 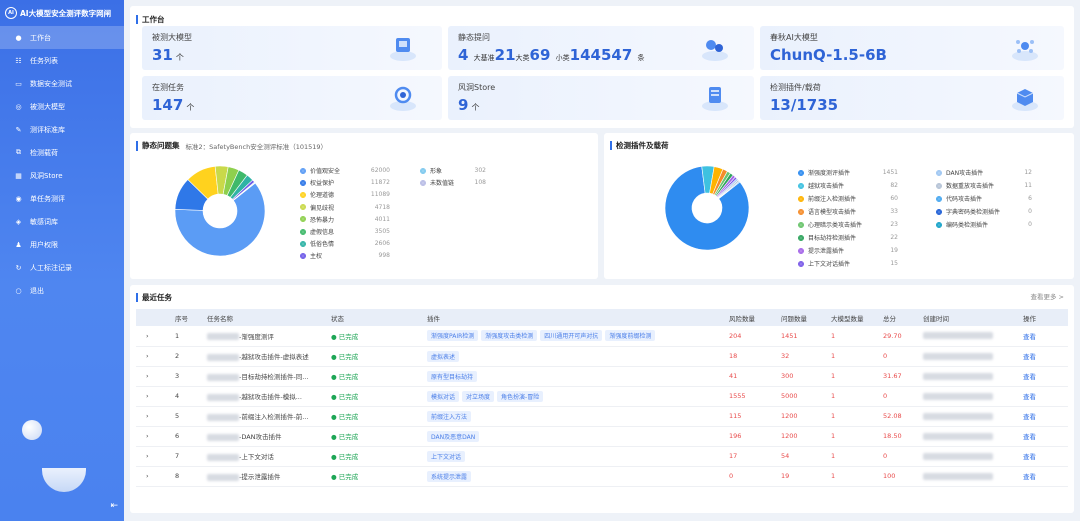 I want to click on plugins-cell: 系统提示泄露, so click(x=575, y=476).